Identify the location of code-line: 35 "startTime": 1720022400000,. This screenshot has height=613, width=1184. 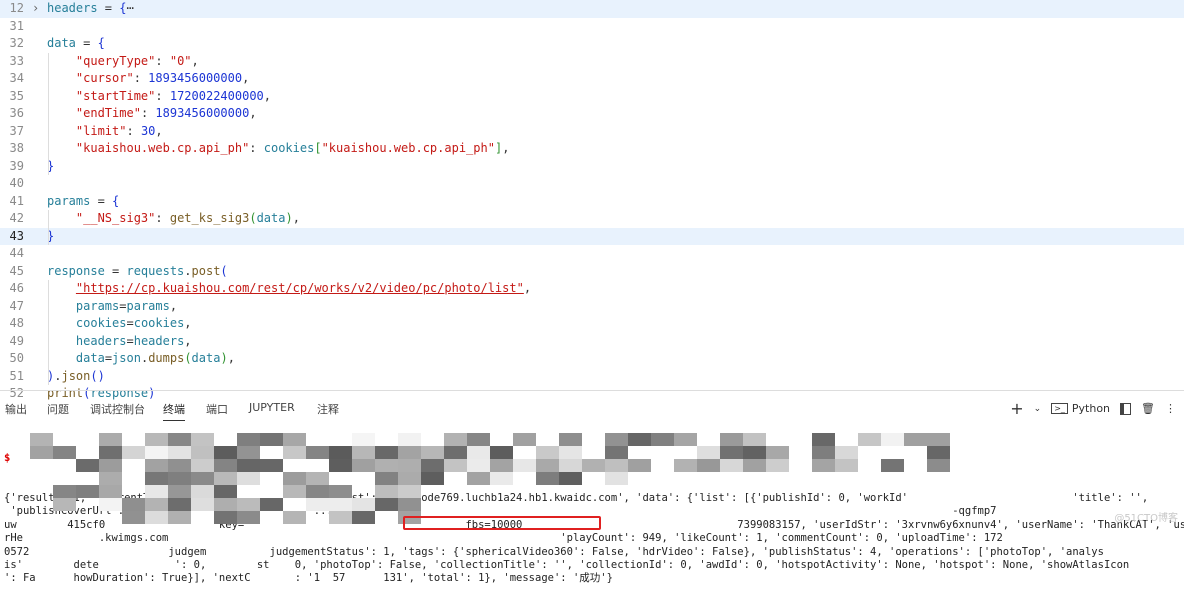
(592, 97).